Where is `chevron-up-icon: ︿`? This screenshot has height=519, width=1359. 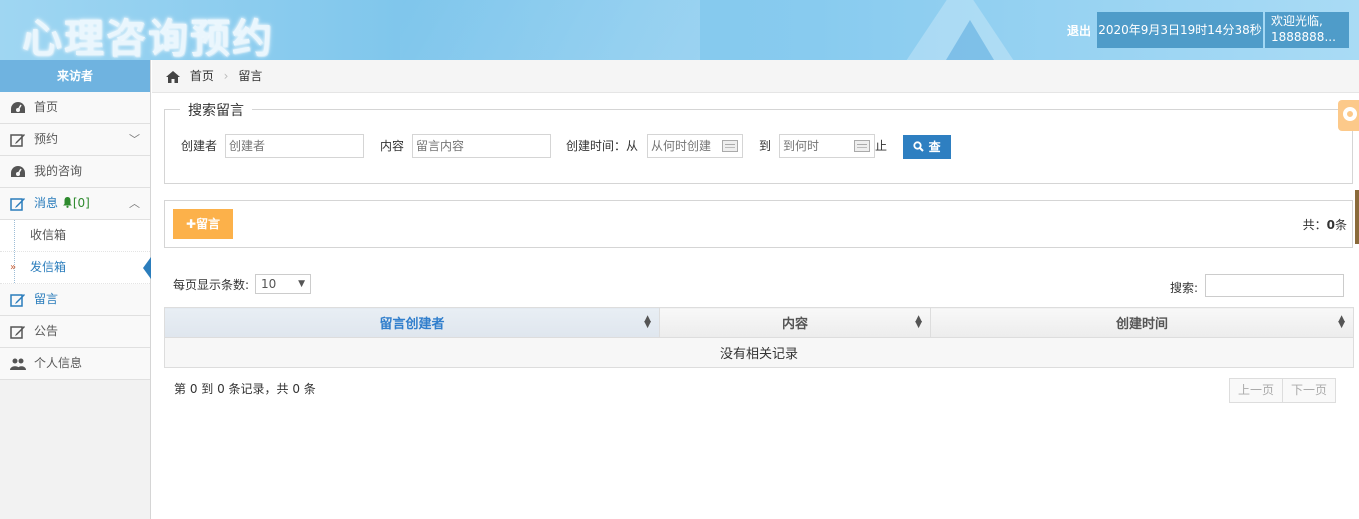
chevron-up-icon: ︿ is located at coordinates (134, 203).